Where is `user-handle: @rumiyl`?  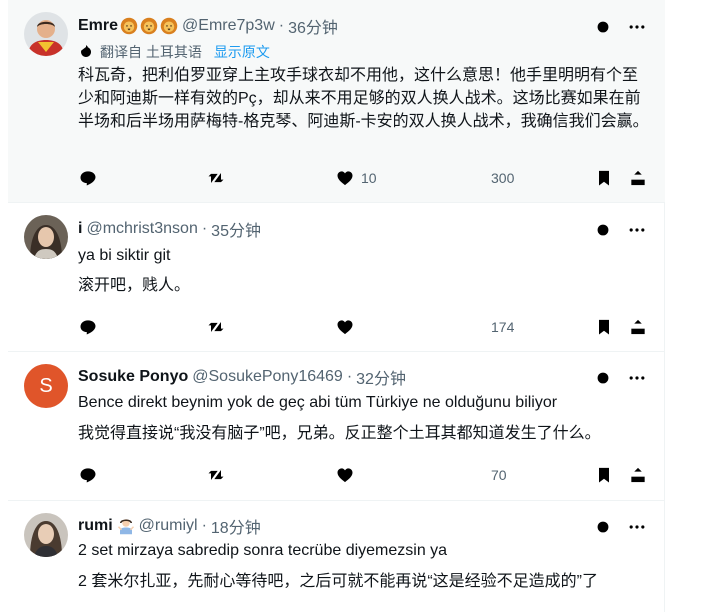 user-handle: @rumiyl is located at coordinates (168, 526).